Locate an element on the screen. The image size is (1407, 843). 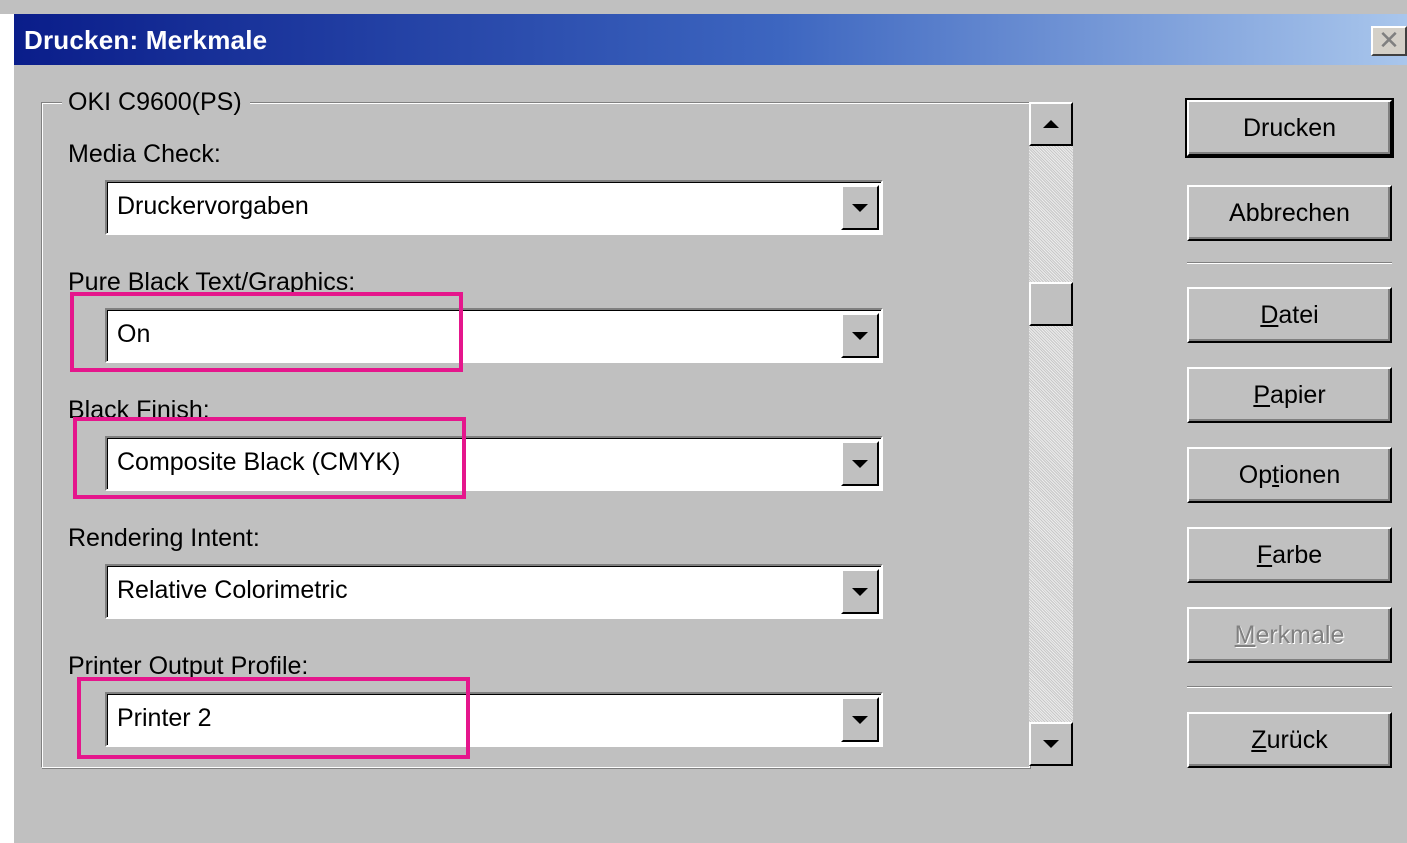
title-bar: Drucken: Merkmale ✕ is located at coordinates (710, 39).